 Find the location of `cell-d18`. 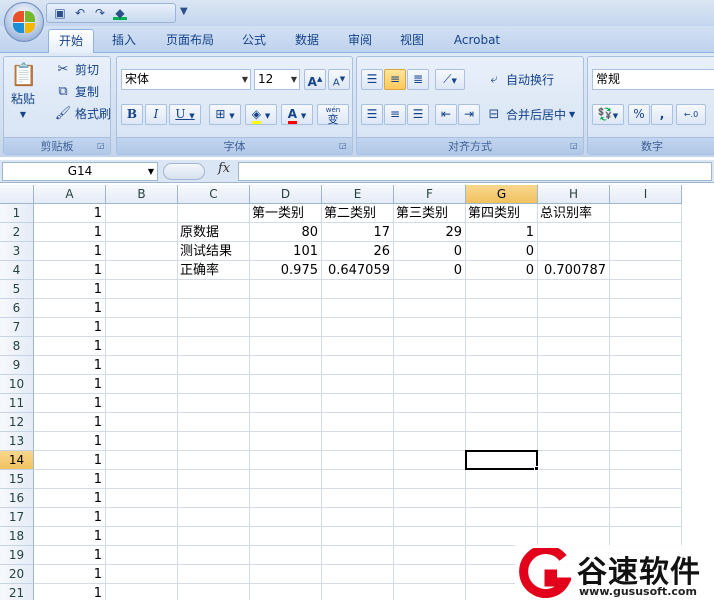

cell-d18 is located at coordinates (286, 536).